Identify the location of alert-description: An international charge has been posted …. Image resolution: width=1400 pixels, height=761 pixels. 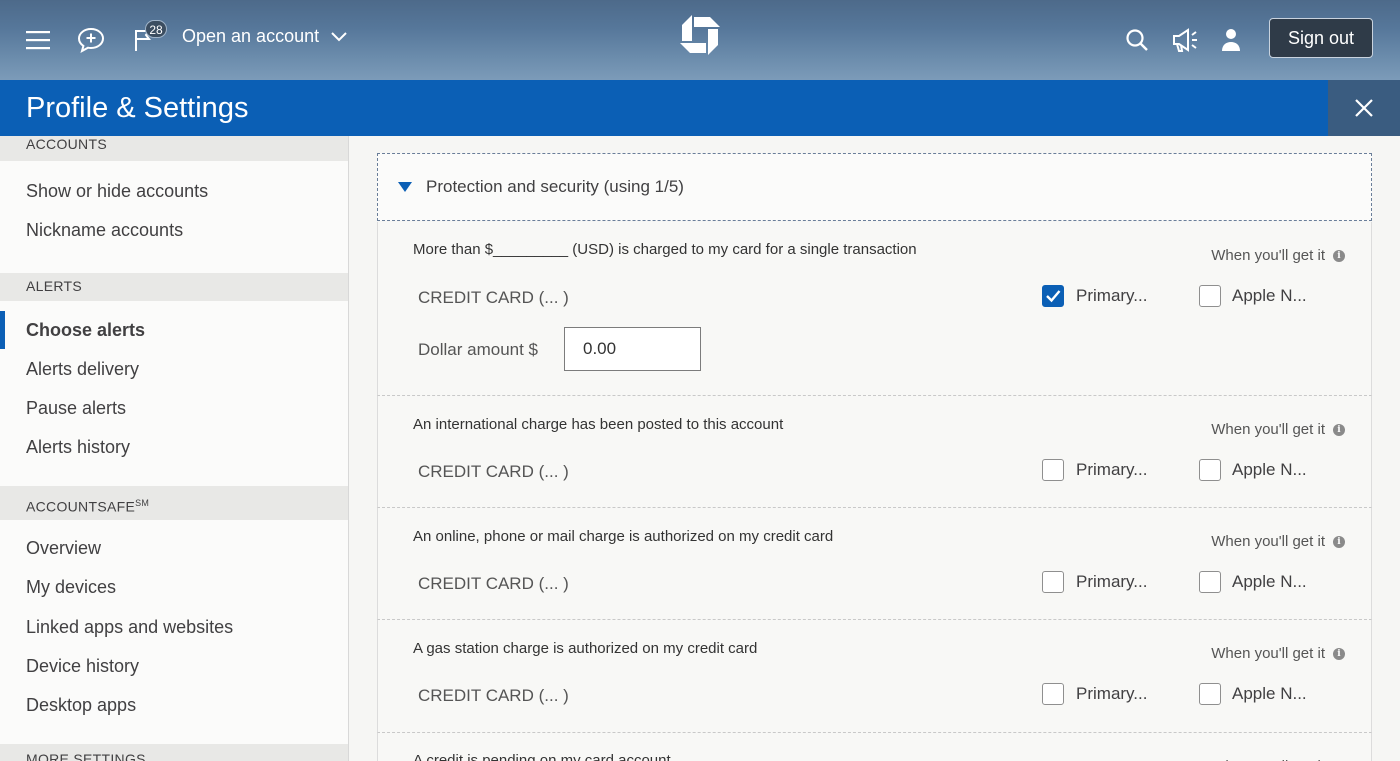
(598, 424).